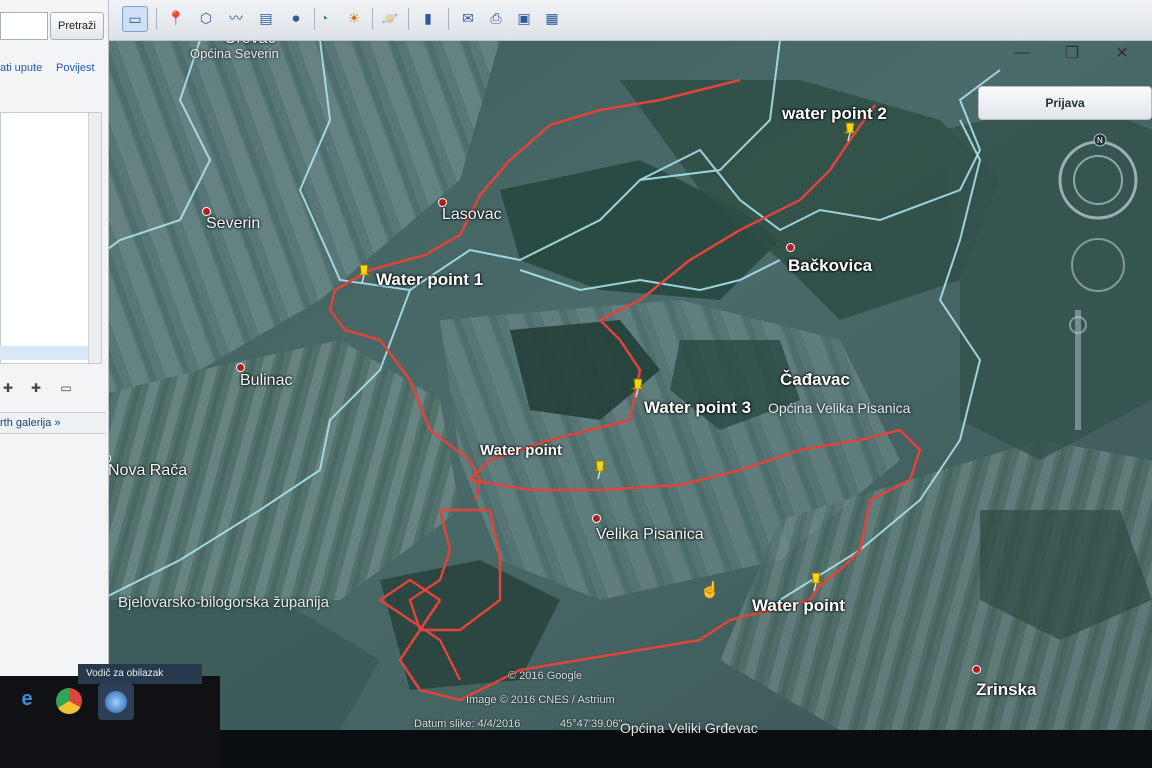 The height and width of the screenshot is (768, 1152). I want to click on sun-icon: ☀, so click(354, 18).